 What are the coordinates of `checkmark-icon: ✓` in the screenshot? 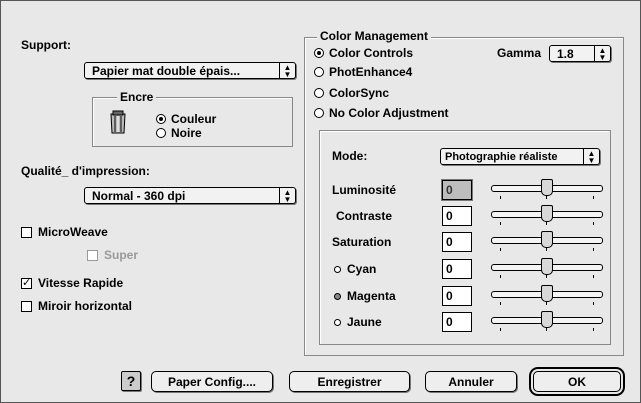 It's located at (26, 282).